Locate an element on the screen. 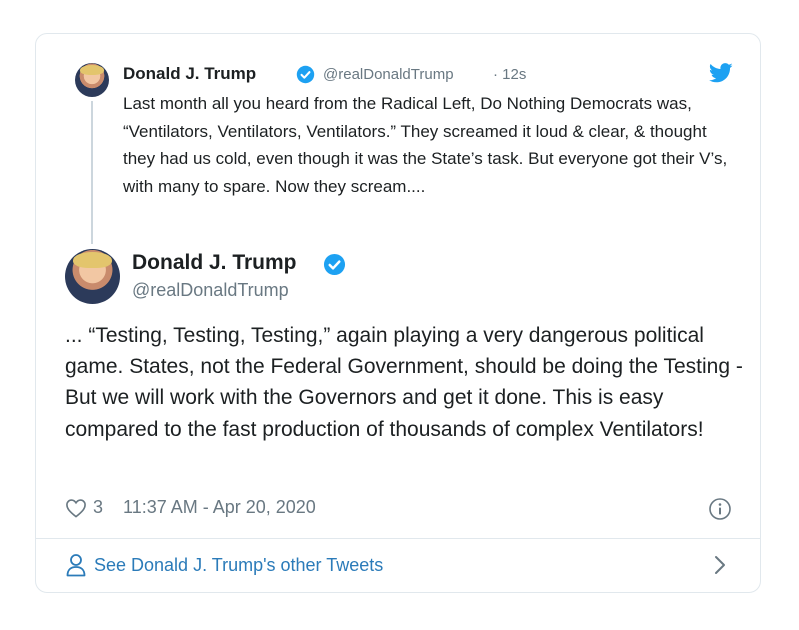 The height and width of the screenshot is (630, 799). parent-tweet-handle: @realDonaldTrump is located at coordinates (388, 74).